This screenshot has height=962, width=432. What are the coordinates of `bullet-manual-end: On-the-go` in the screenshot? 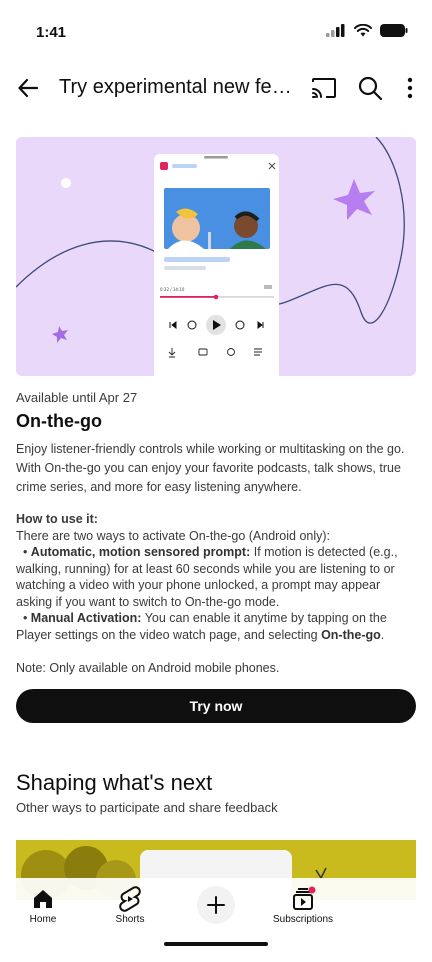 It's located at (351, 634).